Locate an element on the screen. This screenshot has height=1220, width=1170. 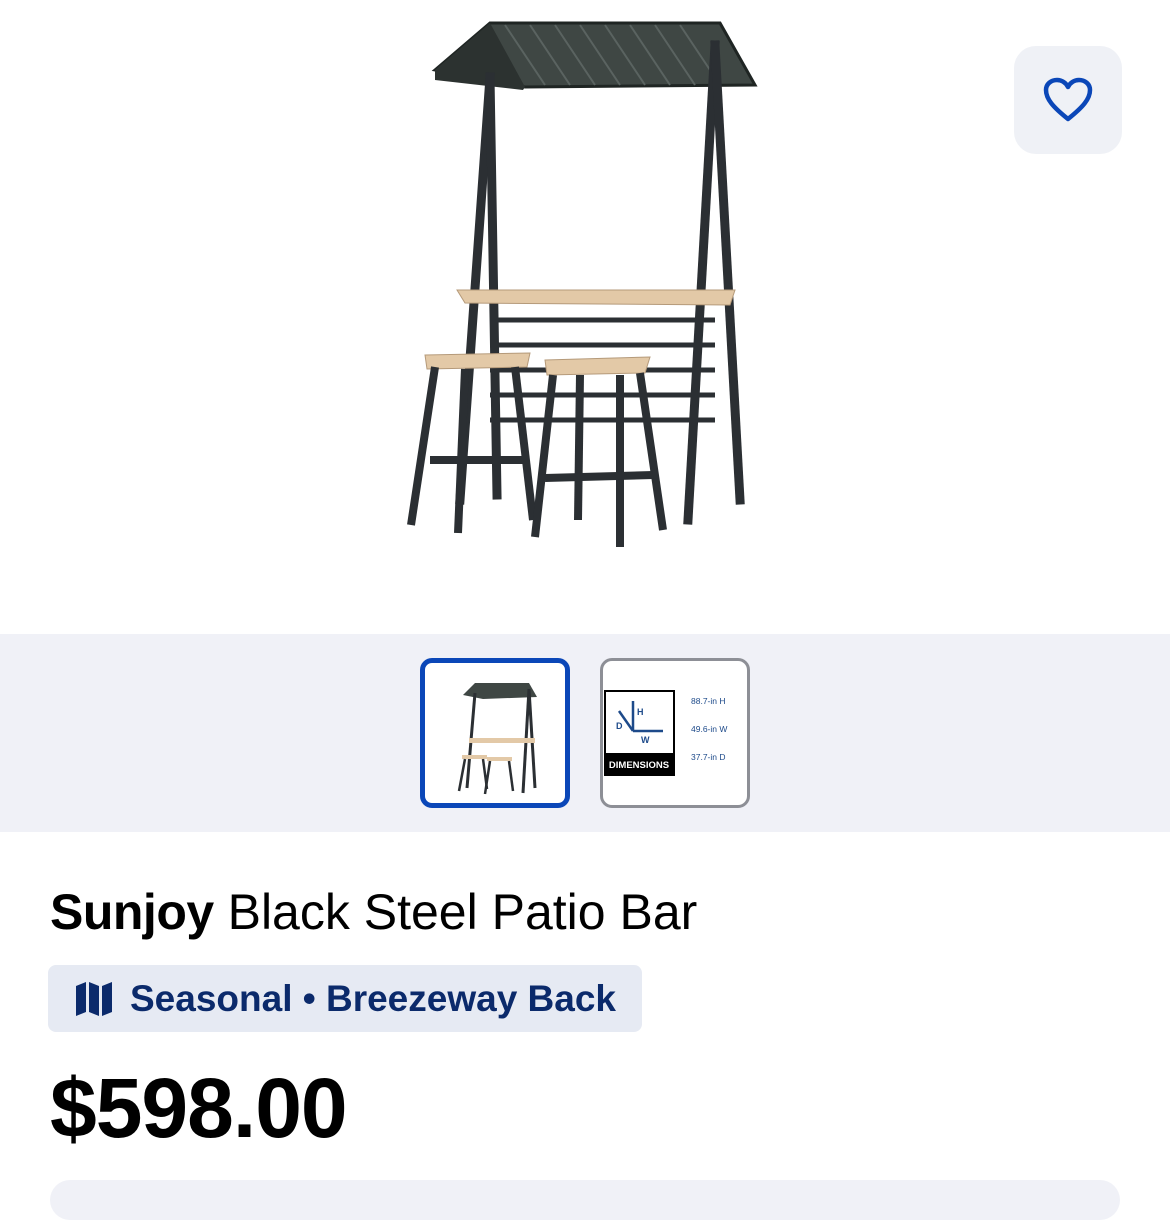
store-location-badge: Seasonal • Breezeway Back is located at coordinates (345, 998).